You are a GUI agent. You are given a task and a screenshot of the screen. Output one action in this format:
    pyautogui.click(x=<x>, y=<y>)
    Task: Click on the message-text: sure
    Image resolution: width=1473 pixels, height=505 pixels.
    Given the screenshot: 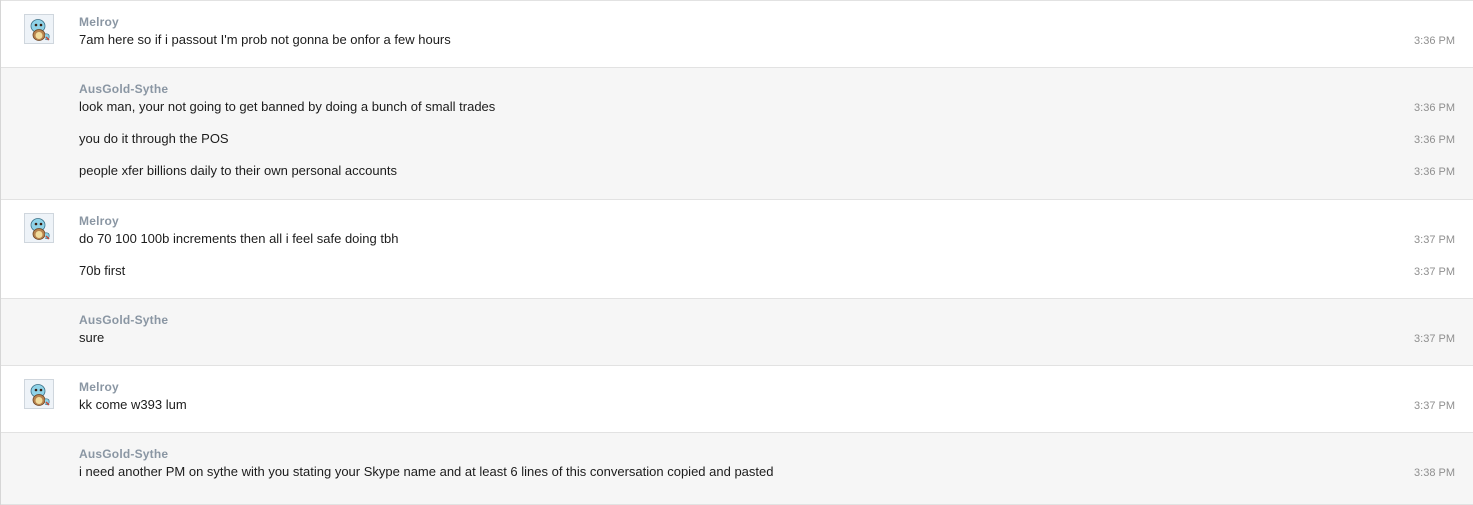 What is the action you would take?
    pyautogui.click(x=92, y=337)
    